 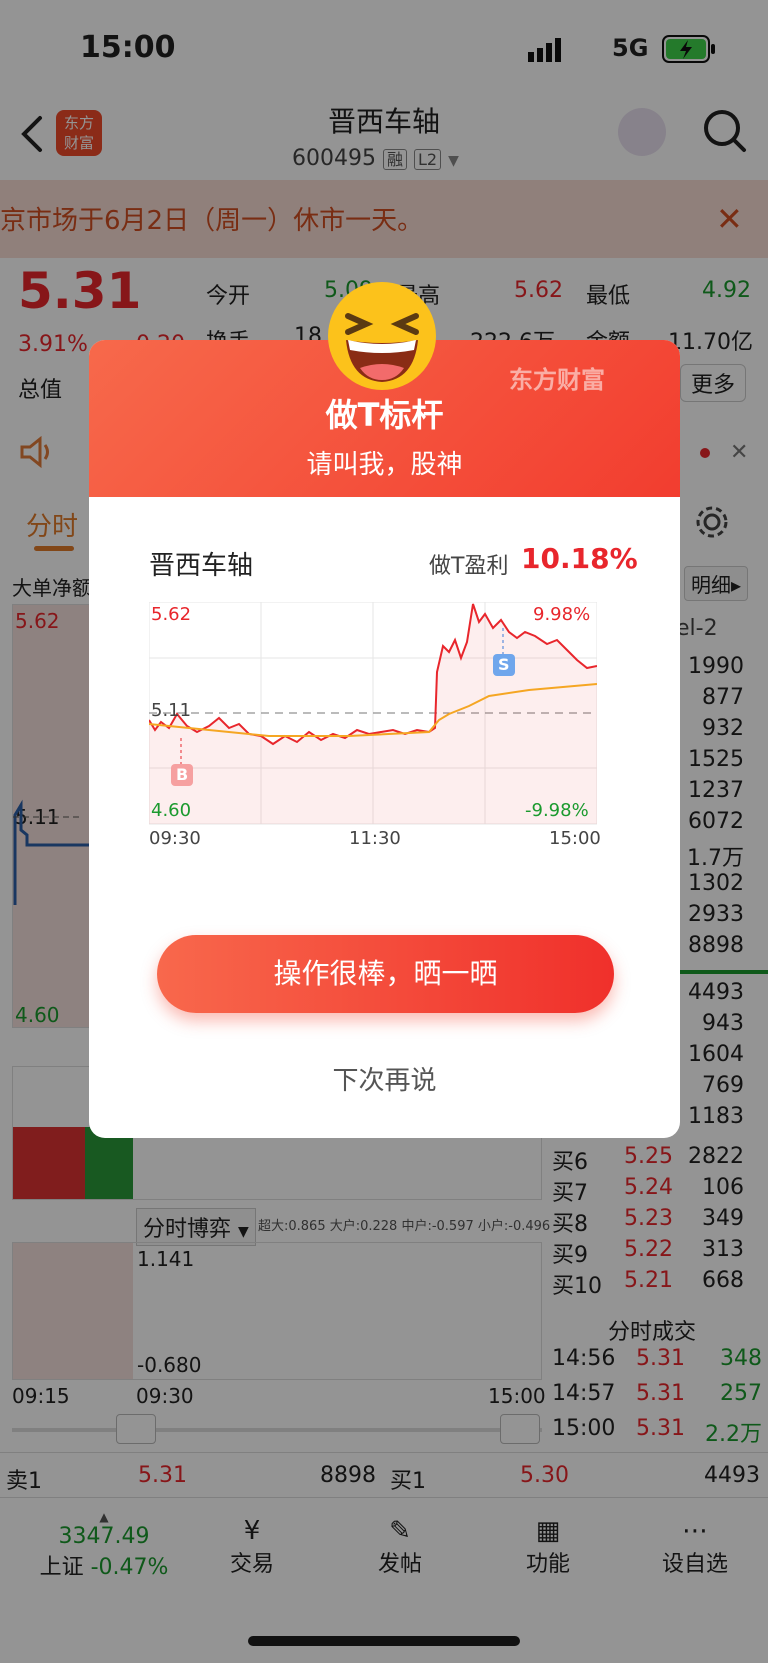 What do you see at coordinates (504, 664) in the screenshot?
I see `sell-marker: S` at bounding box center [504, 664].